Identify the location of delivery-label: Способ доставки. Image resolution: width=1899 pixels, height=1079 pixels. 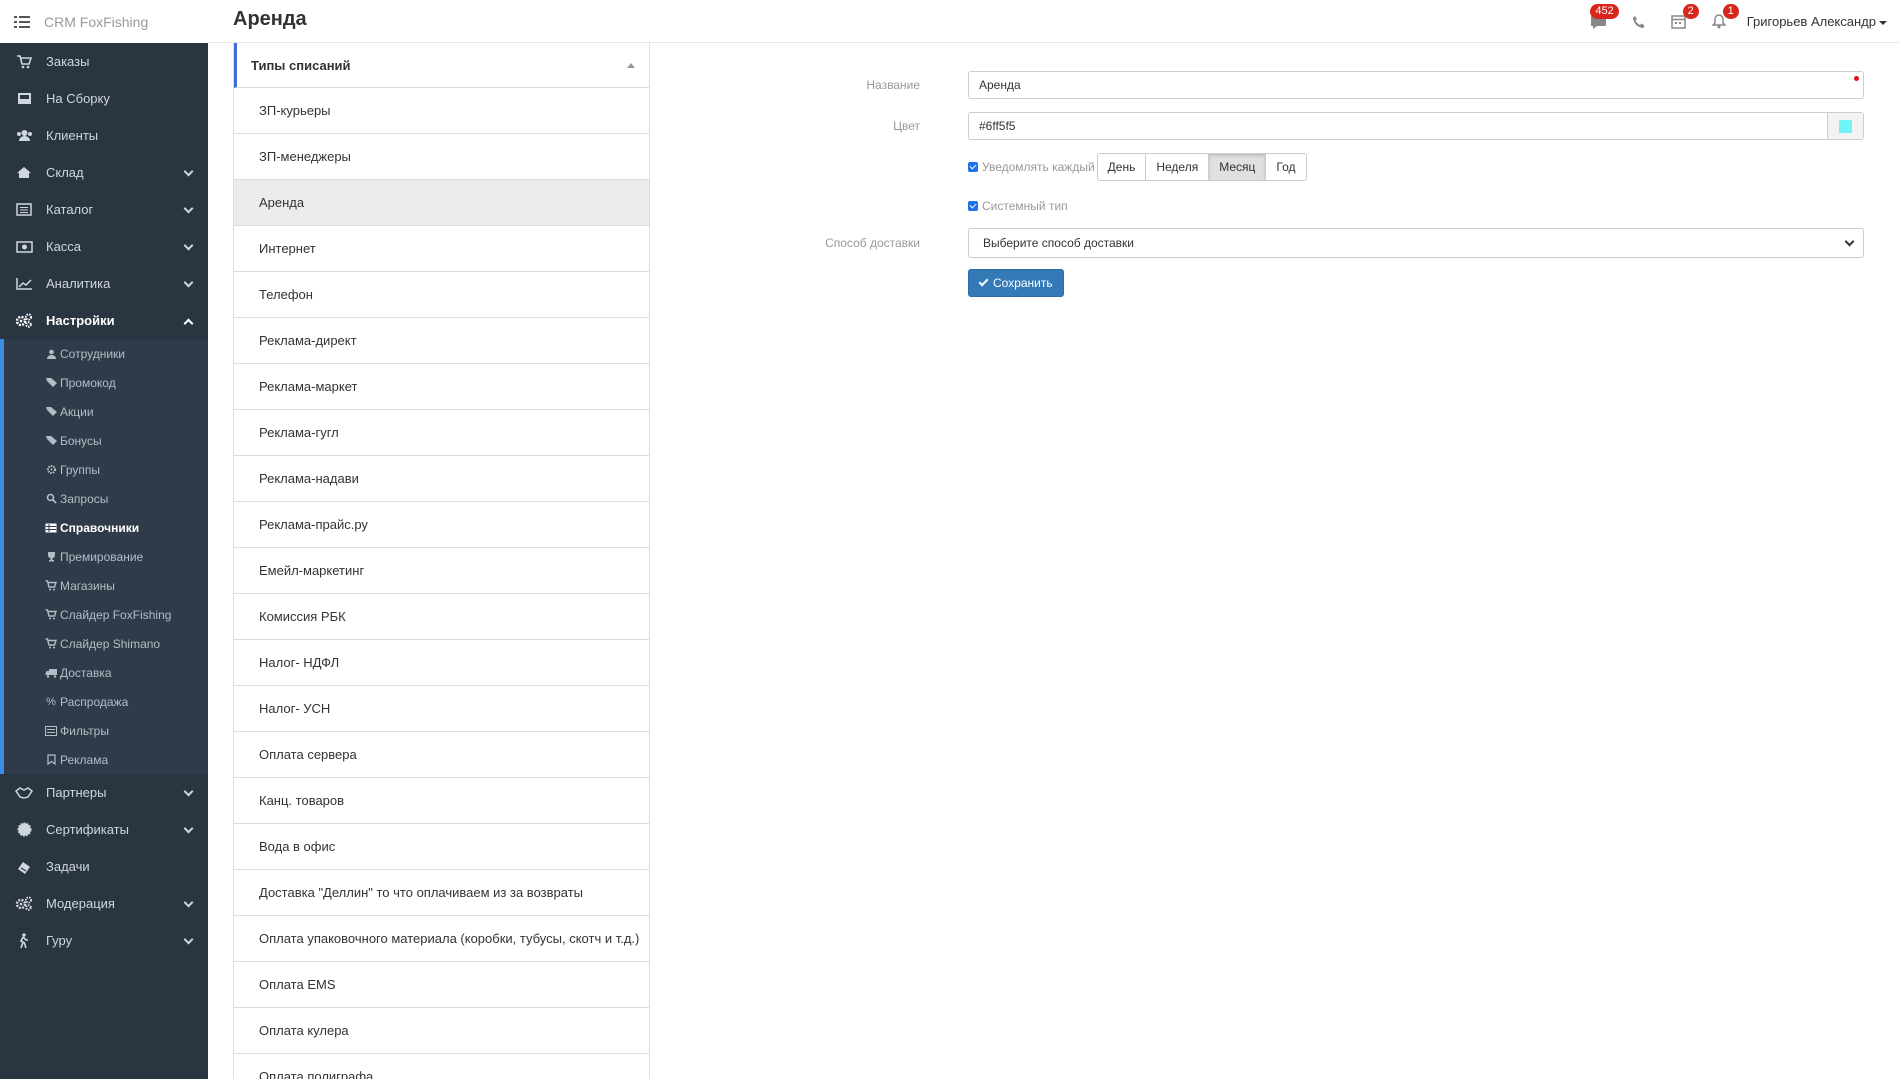
(872, 243).